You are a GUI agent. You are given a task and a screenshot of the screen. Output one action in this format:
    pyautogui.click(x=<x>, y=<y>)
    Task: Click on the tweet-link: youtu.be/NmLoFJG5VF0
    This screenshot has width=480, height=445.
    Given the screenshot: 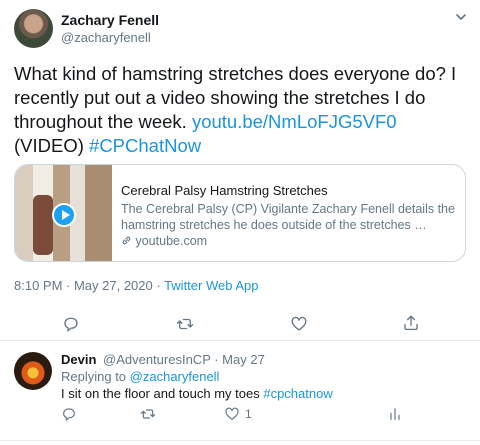 What is the action you would take?
    pyautogui.click(x=294, y=121)
    